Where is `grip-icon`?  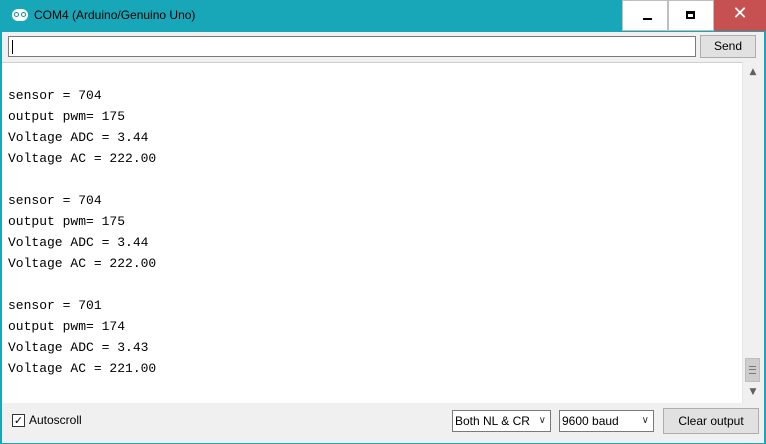 grip-icon is located at coordinates (752, 370).